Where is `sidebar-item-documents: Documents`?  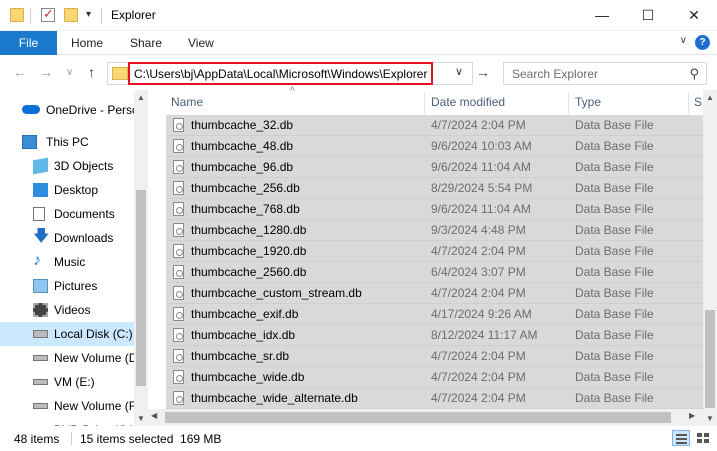
sidebar-item-documents: Documents is located at coordinates (67, 214).